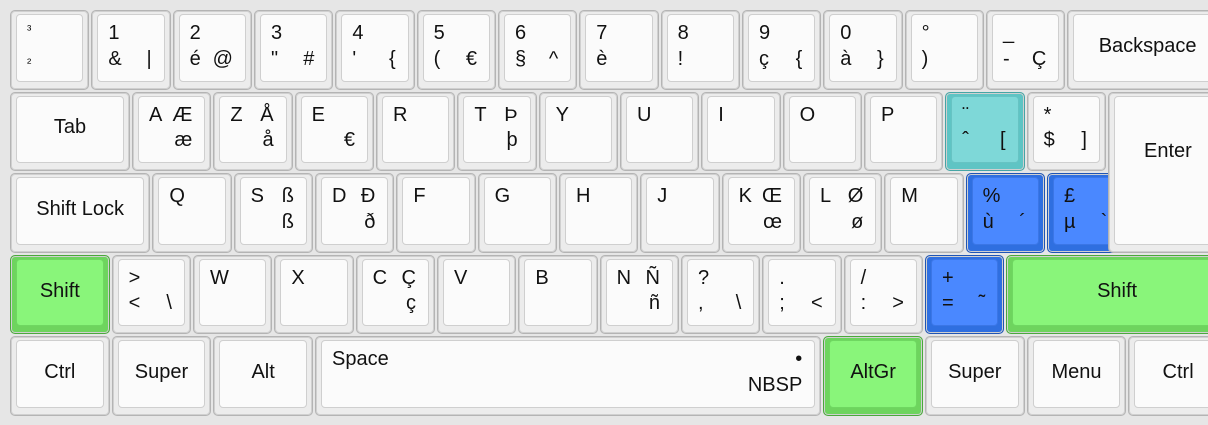 Image resolution: width=1208 pixels, height=425 pixels. I want to click on key-space: Space • NBSP, so click(568, 376).